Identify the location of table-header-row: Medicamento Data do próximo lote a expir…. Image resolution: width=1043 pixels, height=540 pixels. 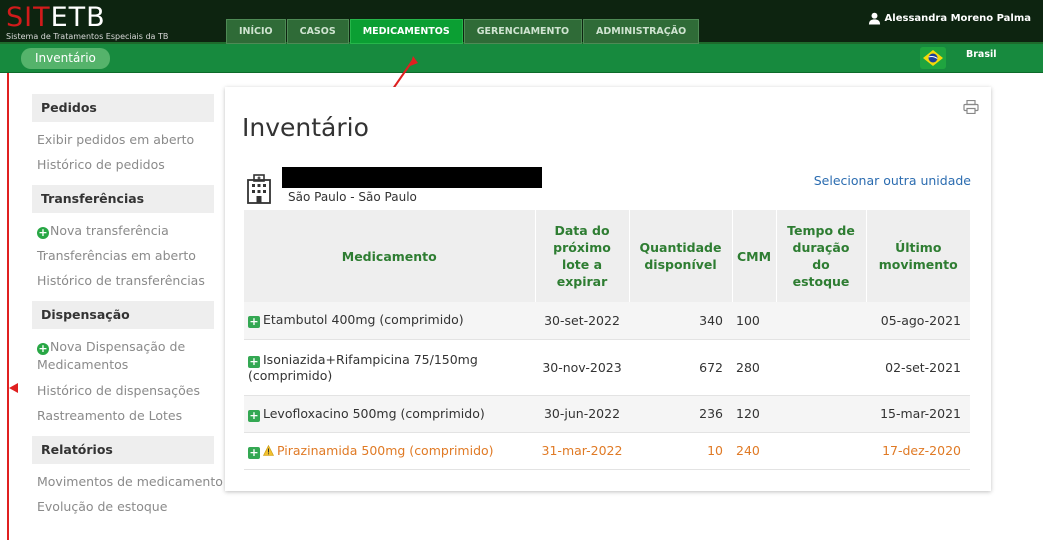
(607, 256).